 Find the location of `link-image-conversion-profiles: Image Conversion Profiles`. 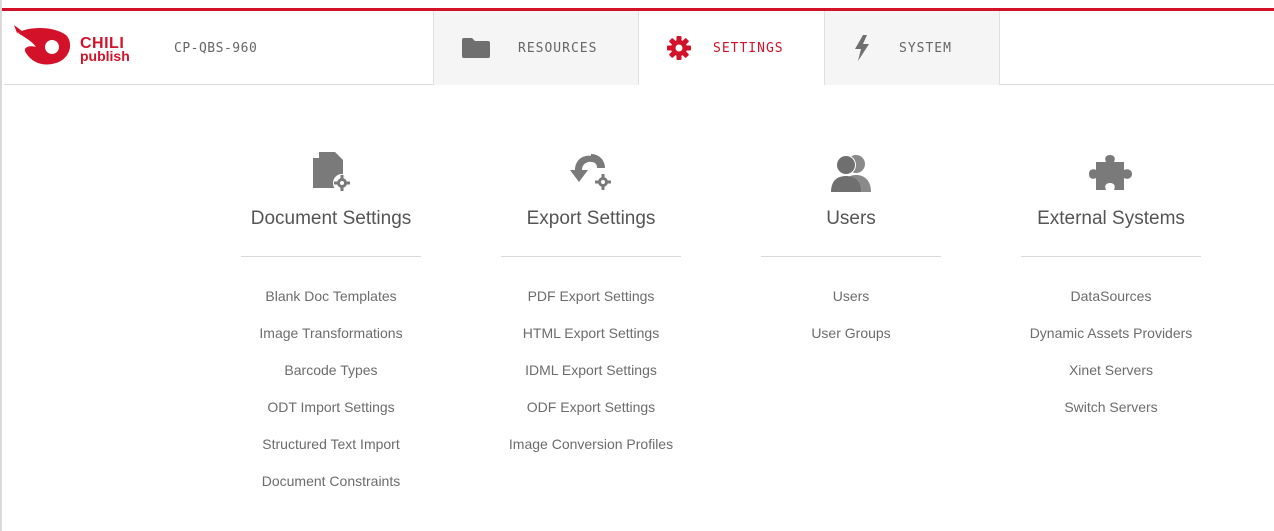

link-image-conversion-profiles: Image Conversion Profiles is located at coordinates (591, 453).